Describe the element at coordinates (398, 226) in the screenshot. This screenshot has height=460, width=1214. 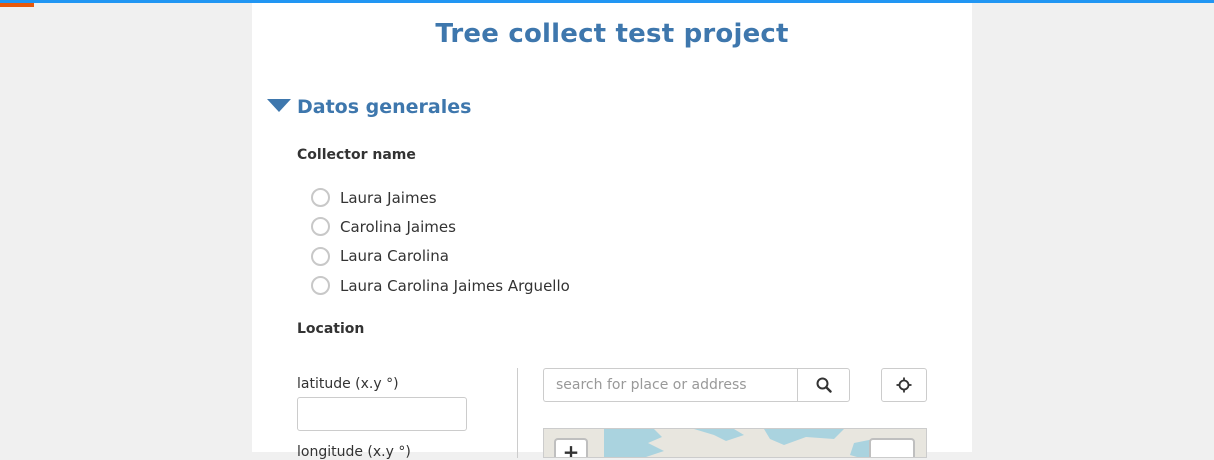
I see `option-label: Carolina Jaimes` at that location.